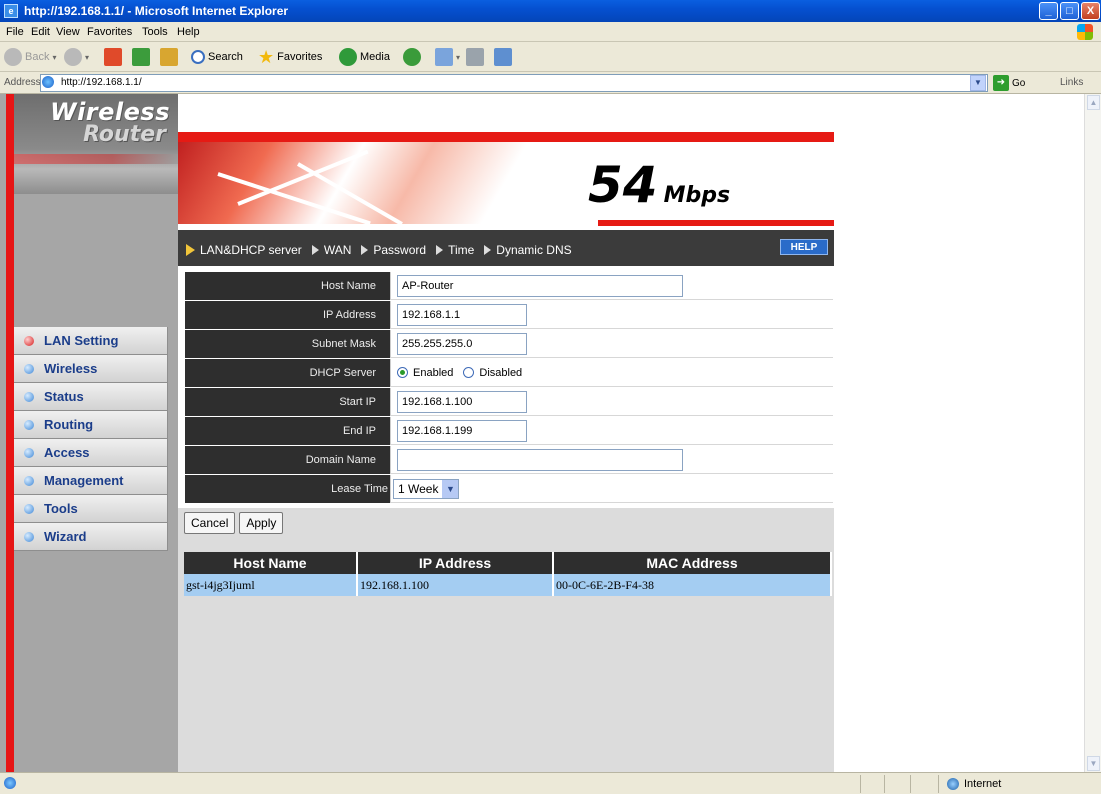  I want to click on tab-label: WAN, so click(337, 250).